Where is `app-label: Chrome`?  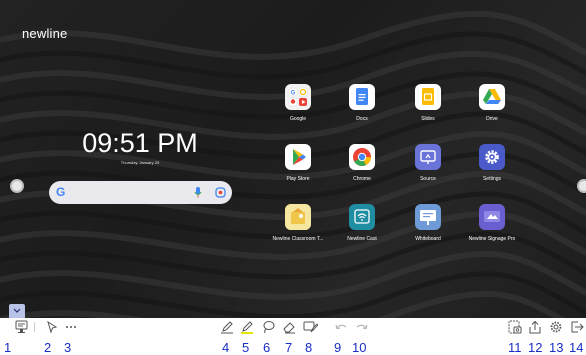 app-label: Chrome is located at coordinates (362, 179).